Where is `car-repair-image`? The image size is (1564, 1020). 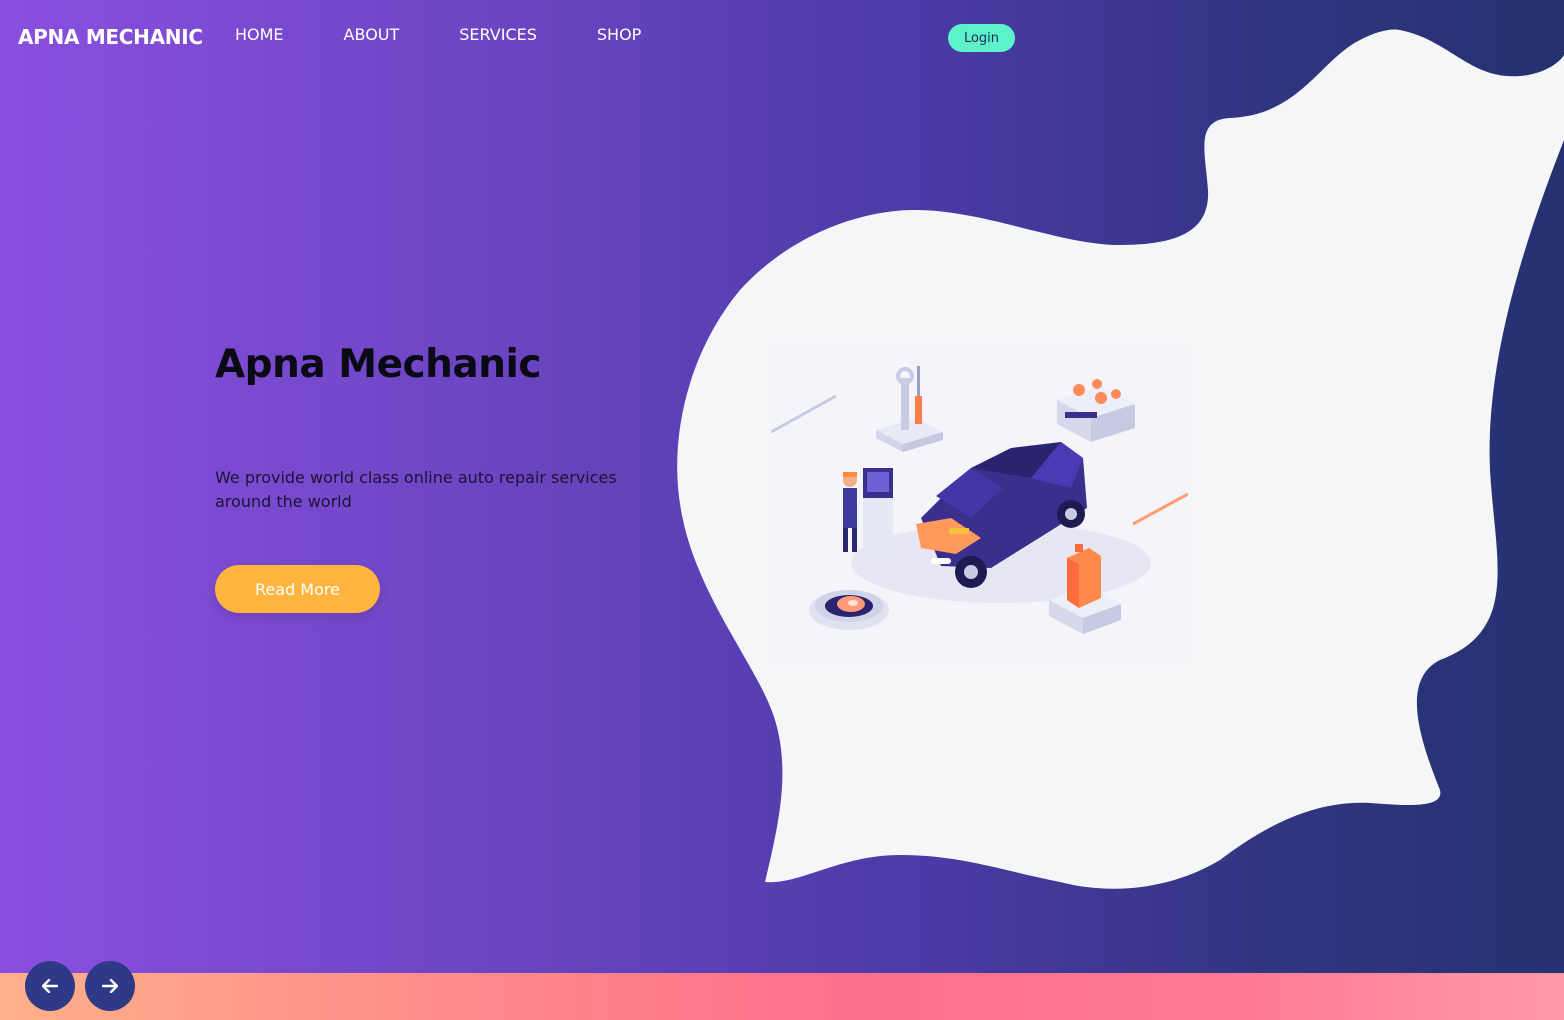
car-repair-image is located at coordinates (979, 504).